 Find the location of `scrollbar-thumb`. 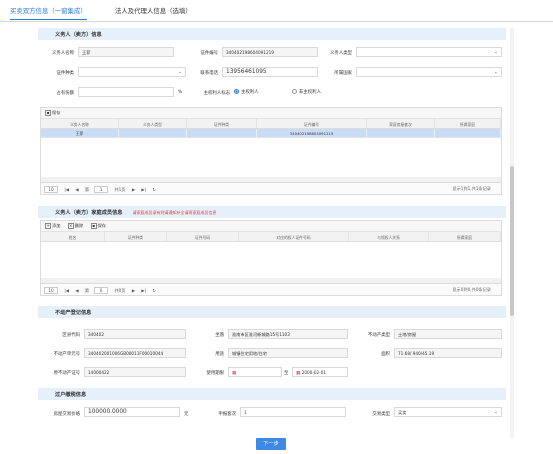

scrollbar-thumb is located at coordinates (512, 241).